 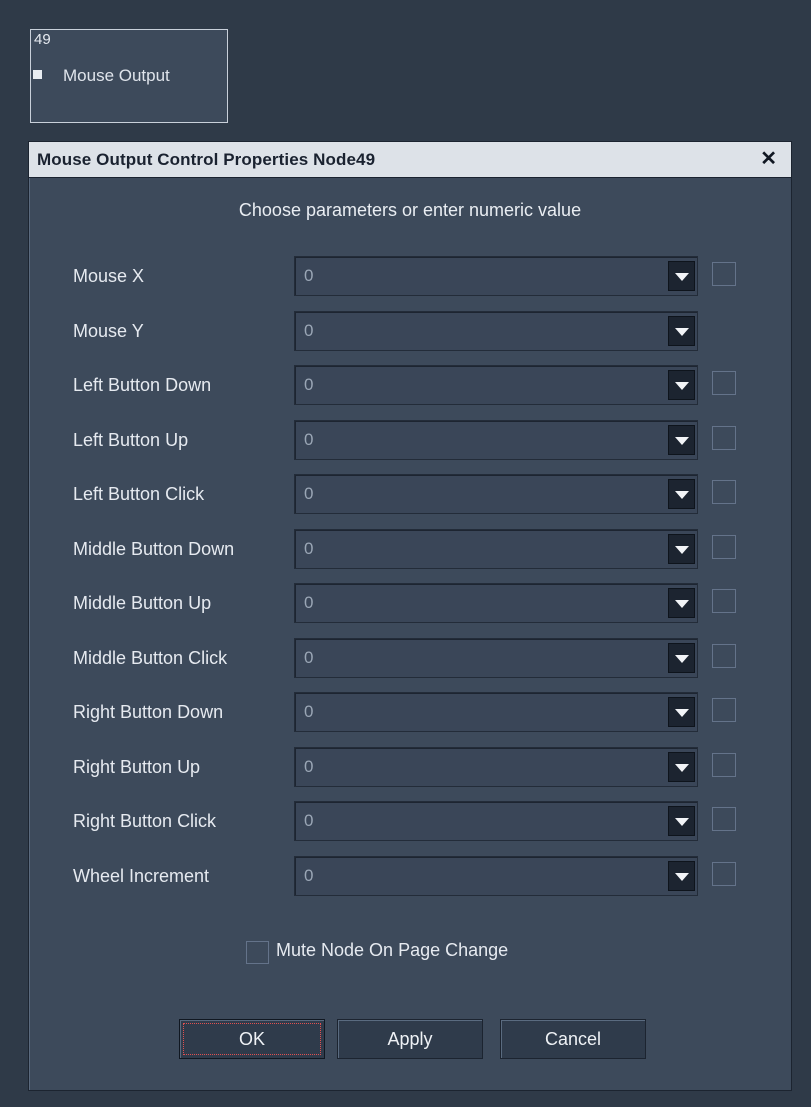 I want to click on parameter-label: Left Button Up, so click(x=131, y=440).